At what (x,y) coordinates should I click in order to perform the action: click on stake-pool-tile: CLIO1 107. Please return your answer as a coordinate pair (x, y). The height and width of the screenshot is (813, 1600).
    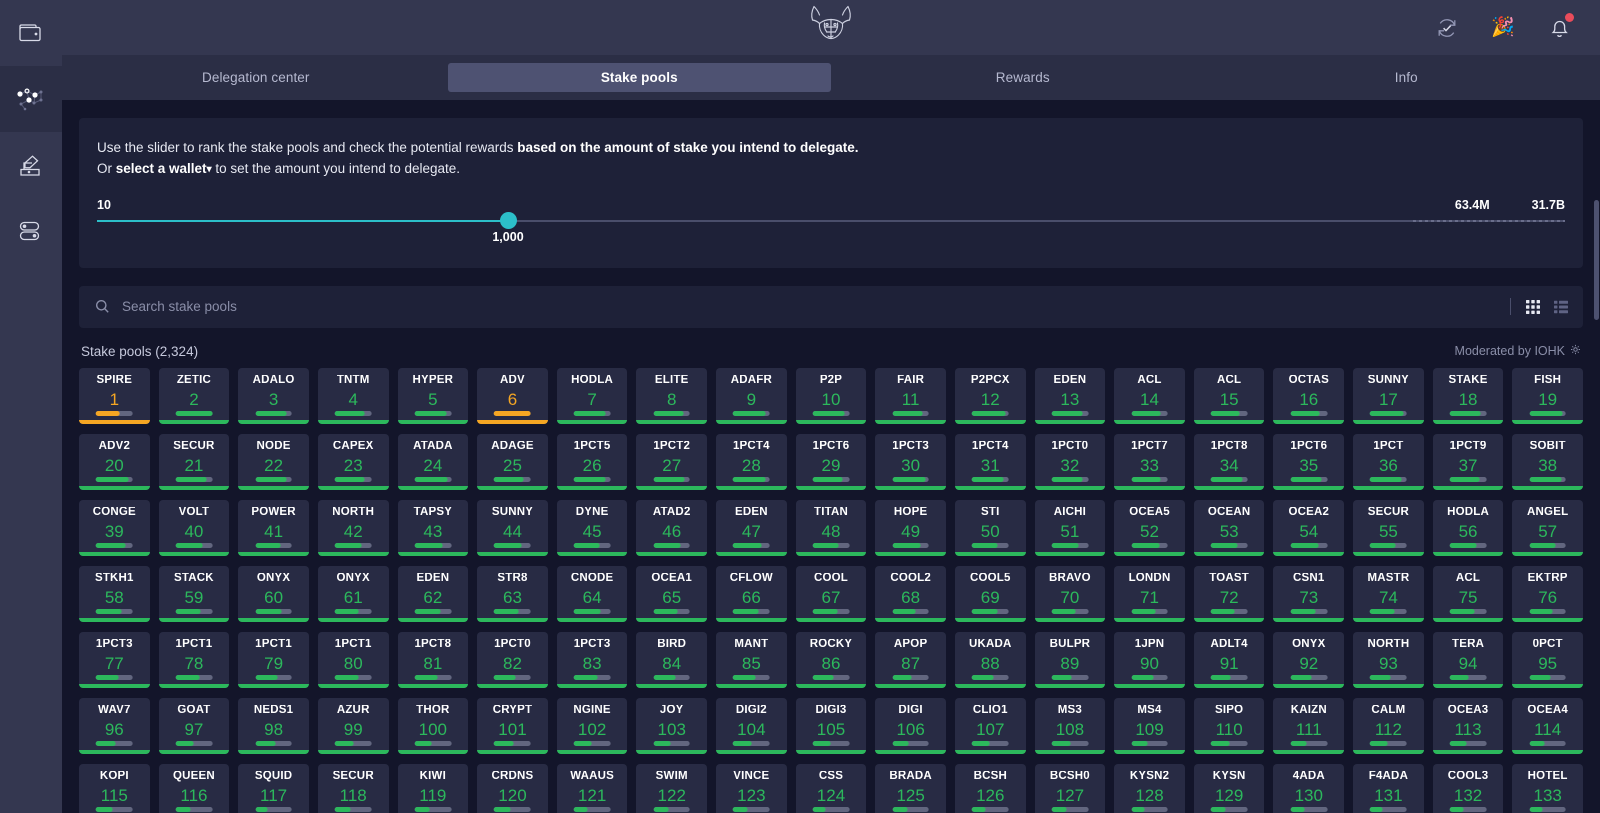
    Looking at the image, I should click on (990, 725).